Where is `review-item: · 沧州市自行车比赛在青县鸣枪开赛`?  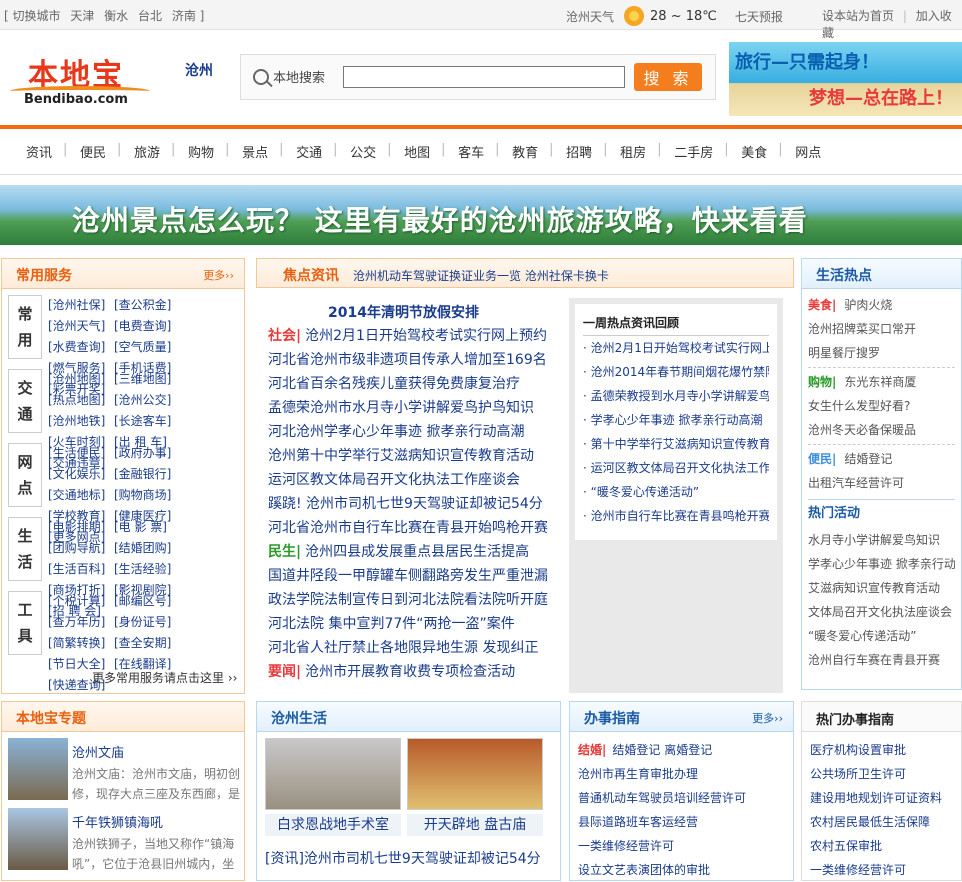 review-item: · 沧州市自行车比赛在青县鸣枪开赛 is located at coordinates (676, 516).